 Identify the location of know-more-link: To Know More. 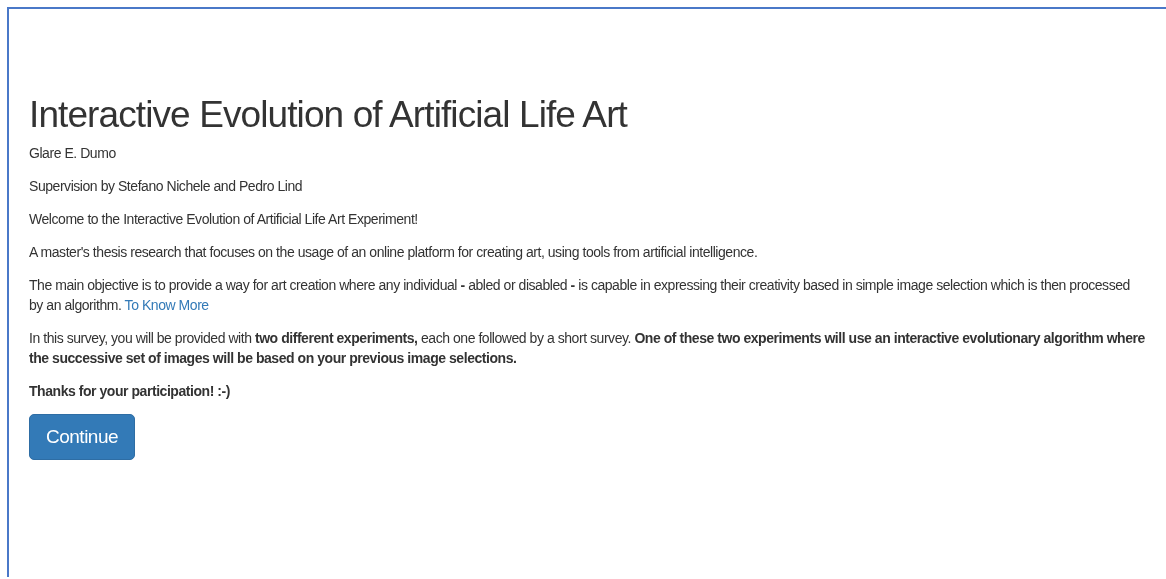
(166, 305).